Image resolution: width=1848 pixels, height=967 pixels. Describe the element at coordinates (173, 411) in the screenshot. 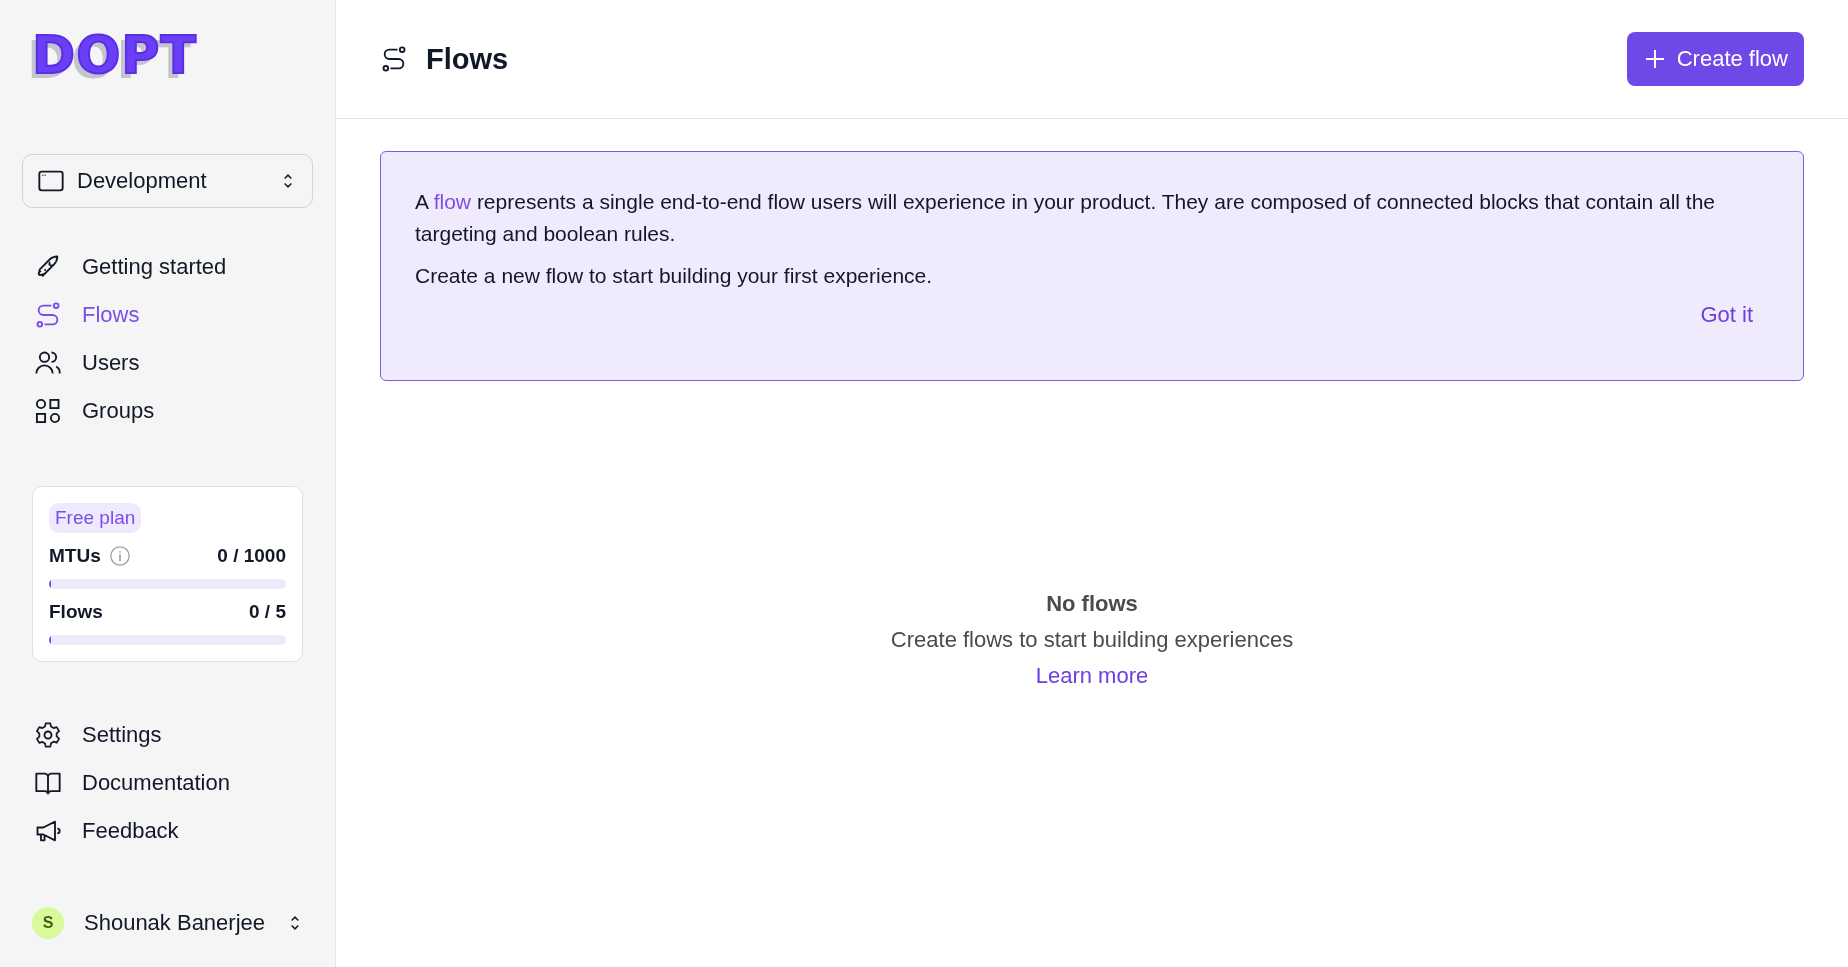

I see `nav-item: Groups` at that location.